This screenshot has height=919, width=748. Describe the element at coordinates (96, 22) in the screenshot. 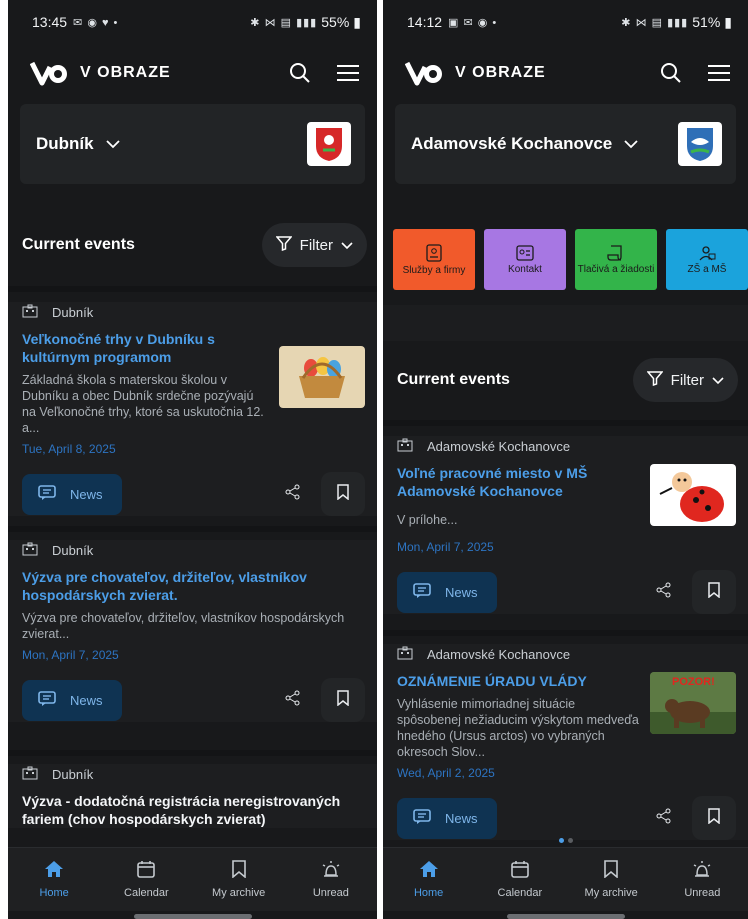

I see `notification-icons: ✉ ◉ ♥ •` at that location.